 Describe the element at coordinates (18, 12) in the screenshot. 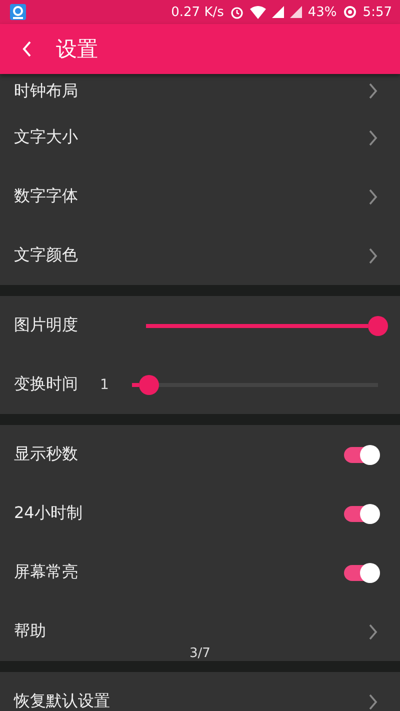

I see `app-notification-icon` at that location.